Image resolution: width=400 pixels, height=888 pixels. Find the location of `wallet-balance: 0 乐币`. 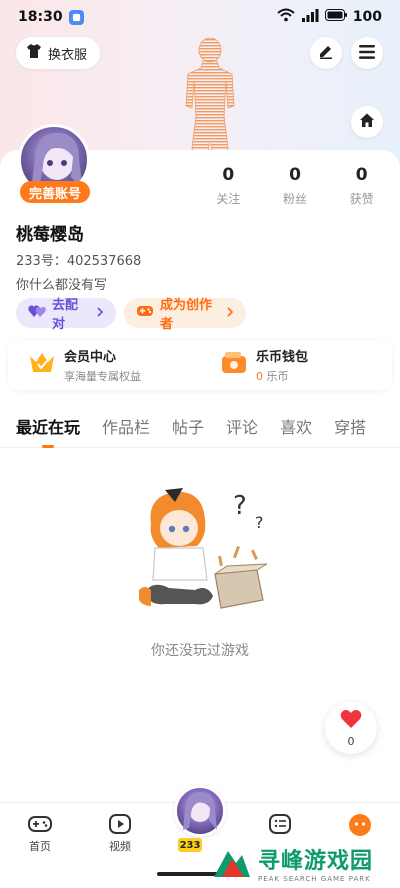

wallet-balance: 0 乐币 is located at coordinates (282, 376).